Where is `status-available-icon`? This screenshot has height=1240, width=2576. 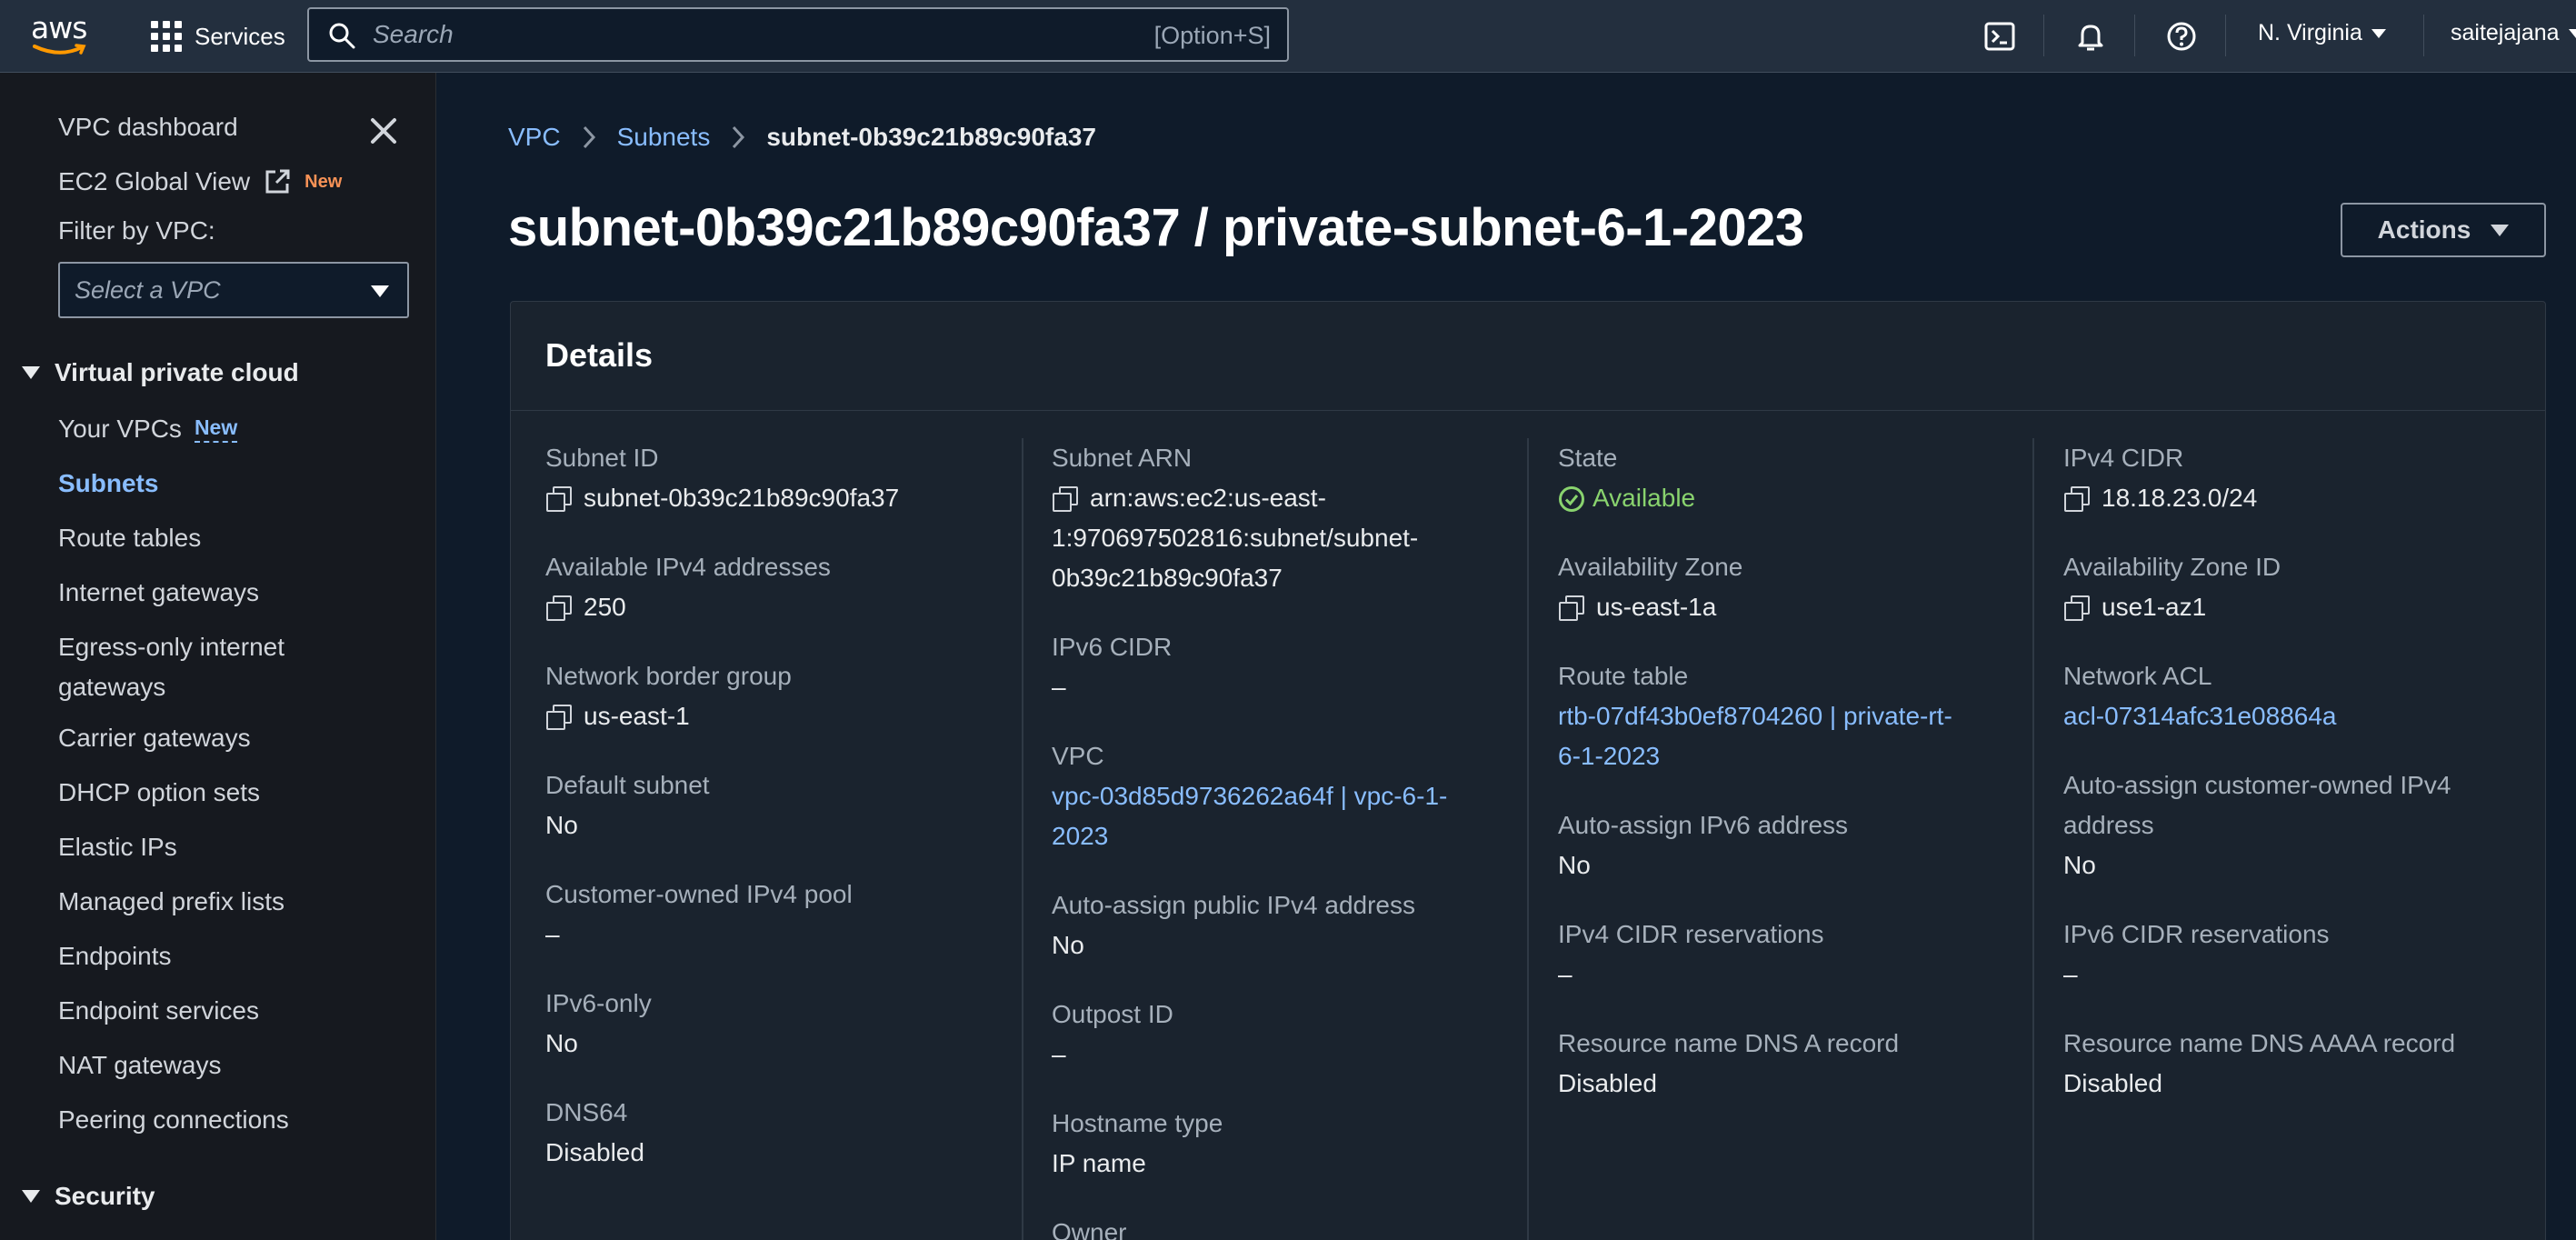 status-available-icon is located at coordinates (1571, 499).